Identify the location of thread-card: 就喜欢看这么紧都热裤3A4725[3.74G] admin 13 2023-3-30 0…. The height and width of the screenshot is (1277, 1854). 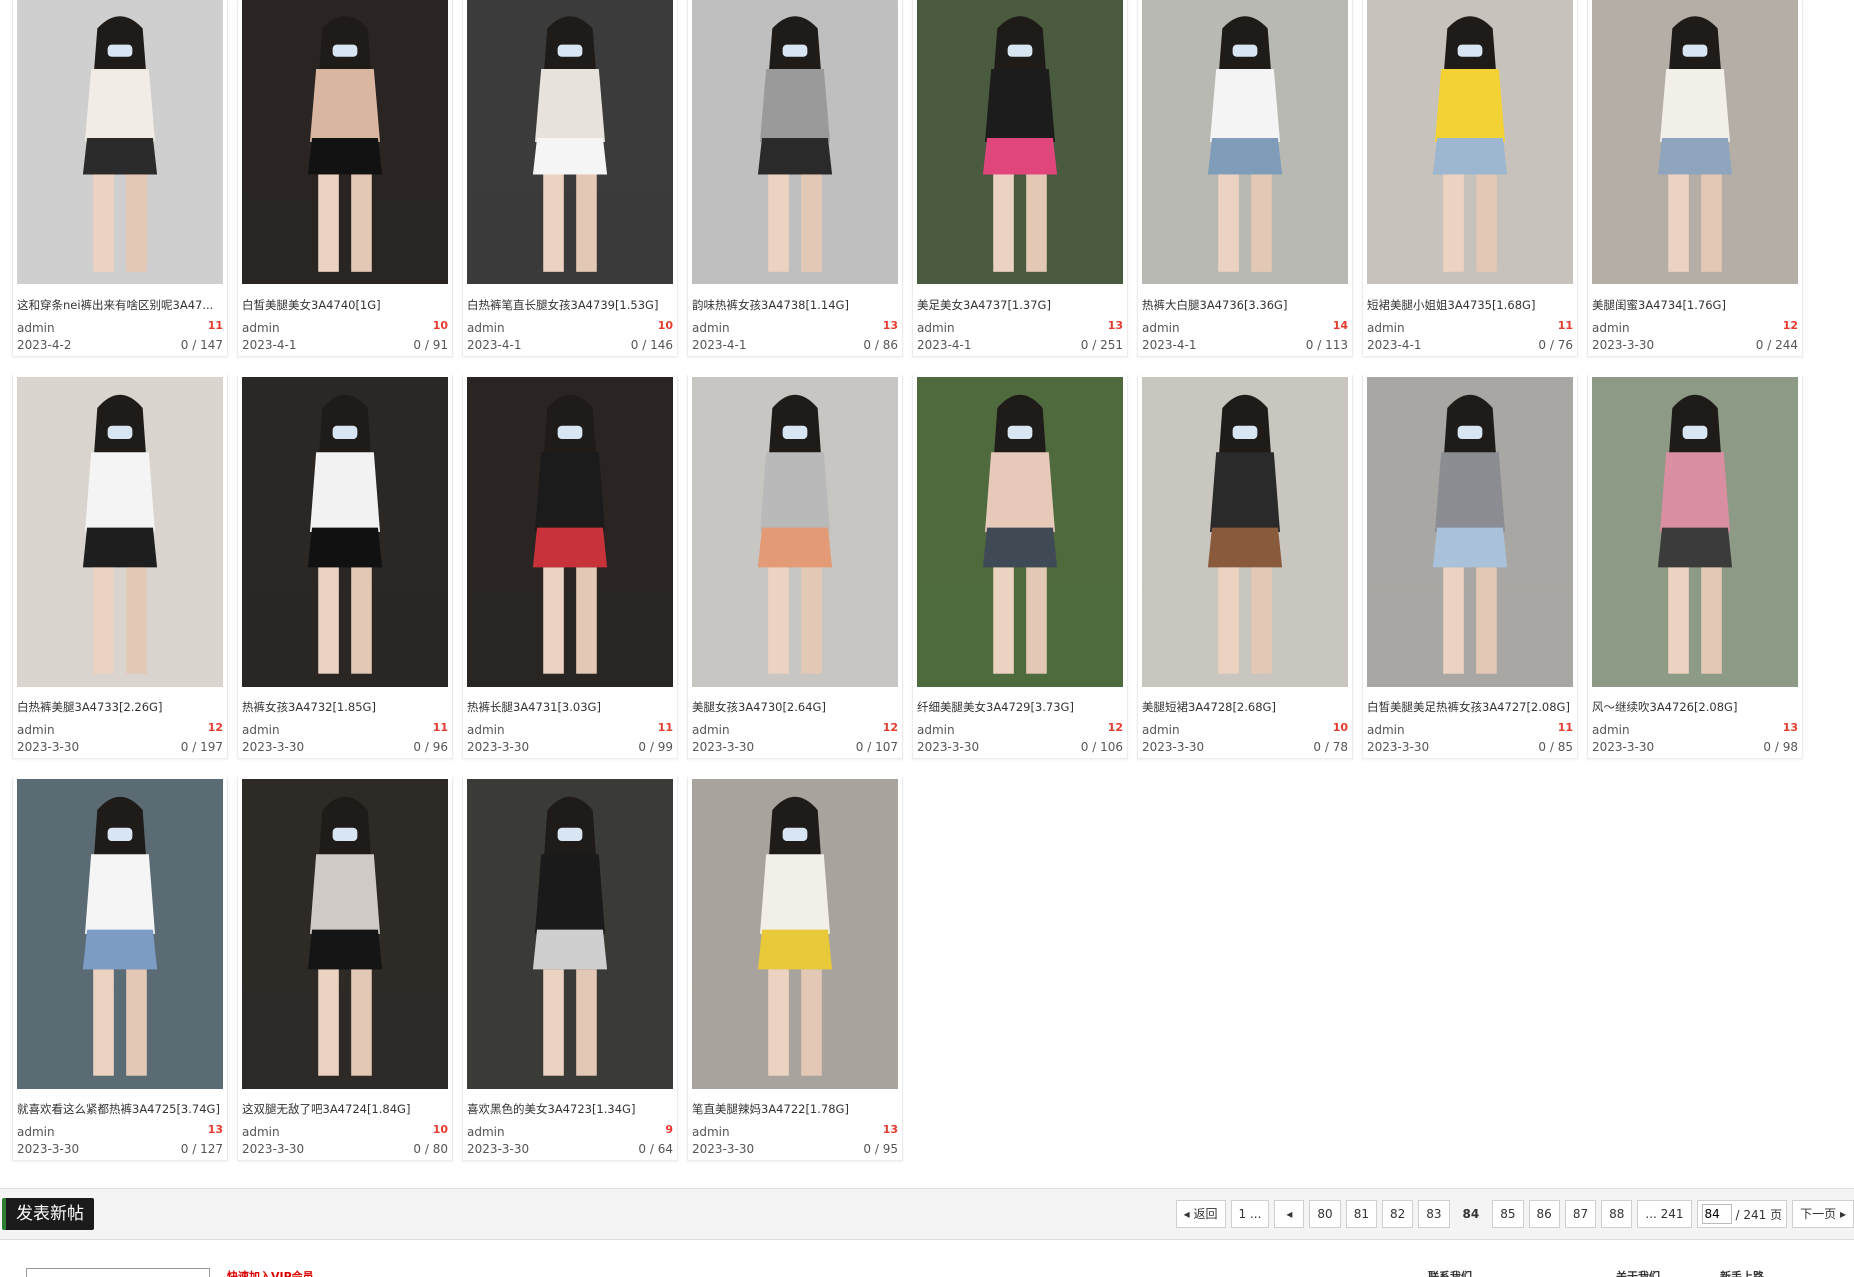
(120, 969).